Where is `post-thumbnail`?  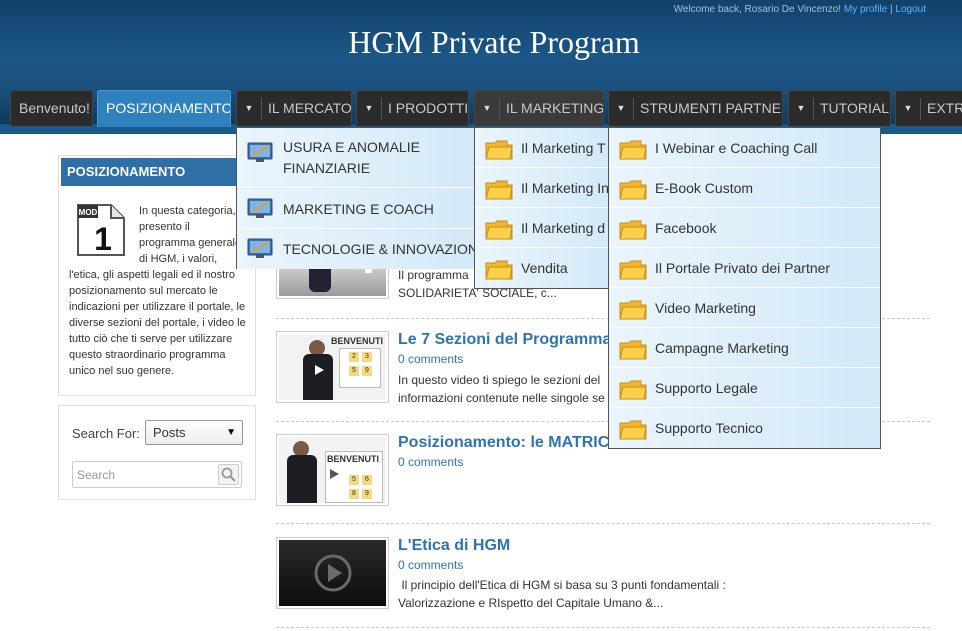 post-thumbnail is located at coordinates (332, 573).